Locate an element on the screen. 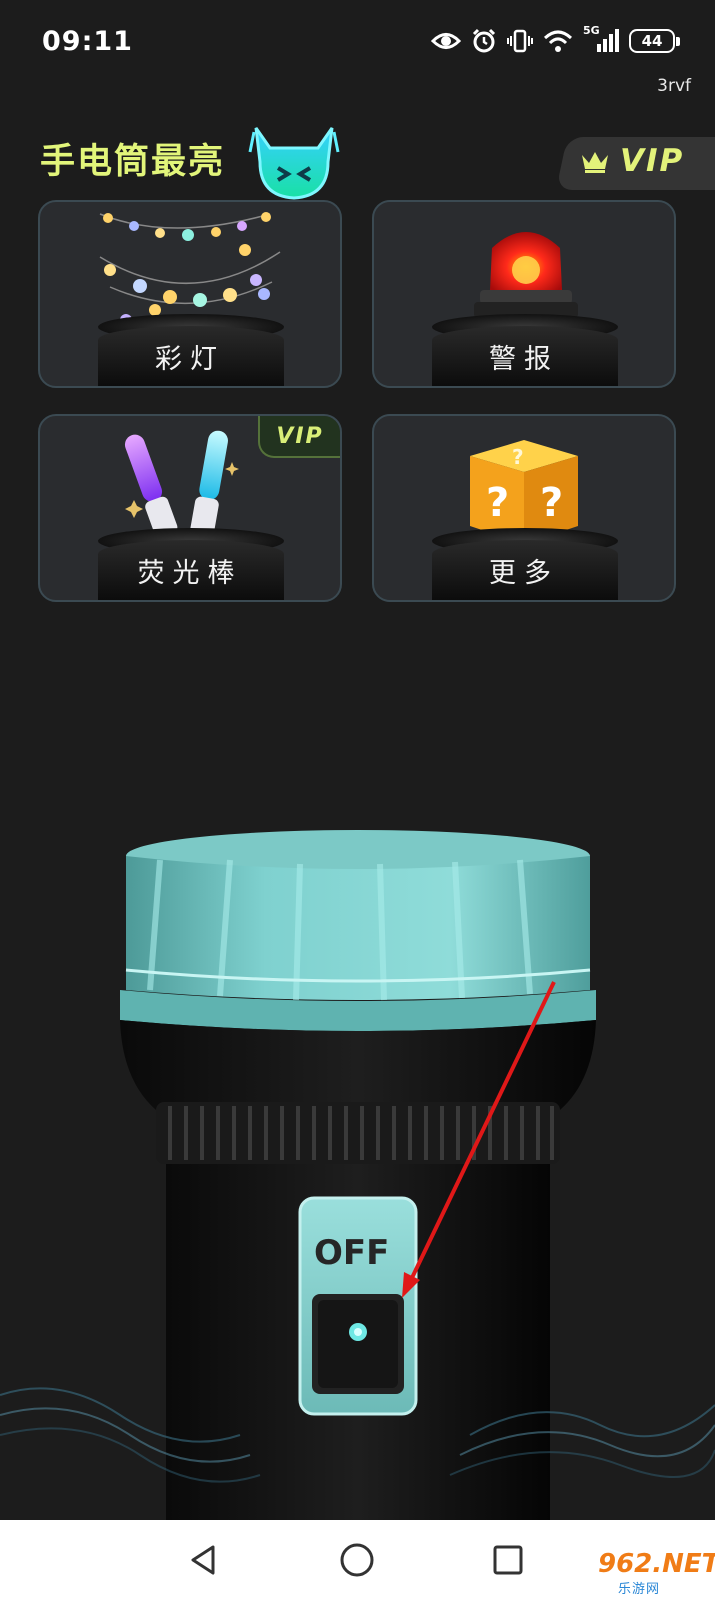 This screenshot has width=715, height=1600. back-button is located at coordinates (204, 1560).